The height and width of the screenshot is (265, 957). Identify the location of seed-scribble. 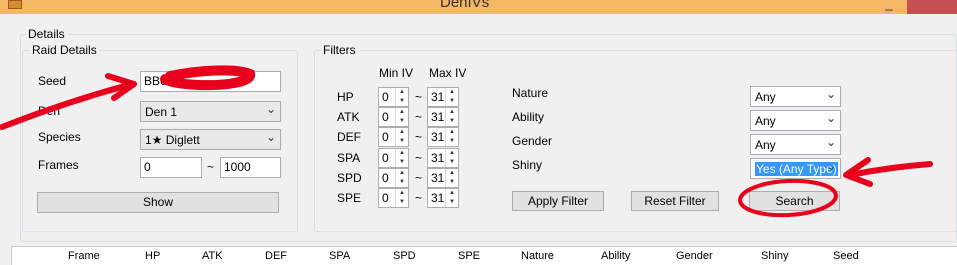
(207, 78).